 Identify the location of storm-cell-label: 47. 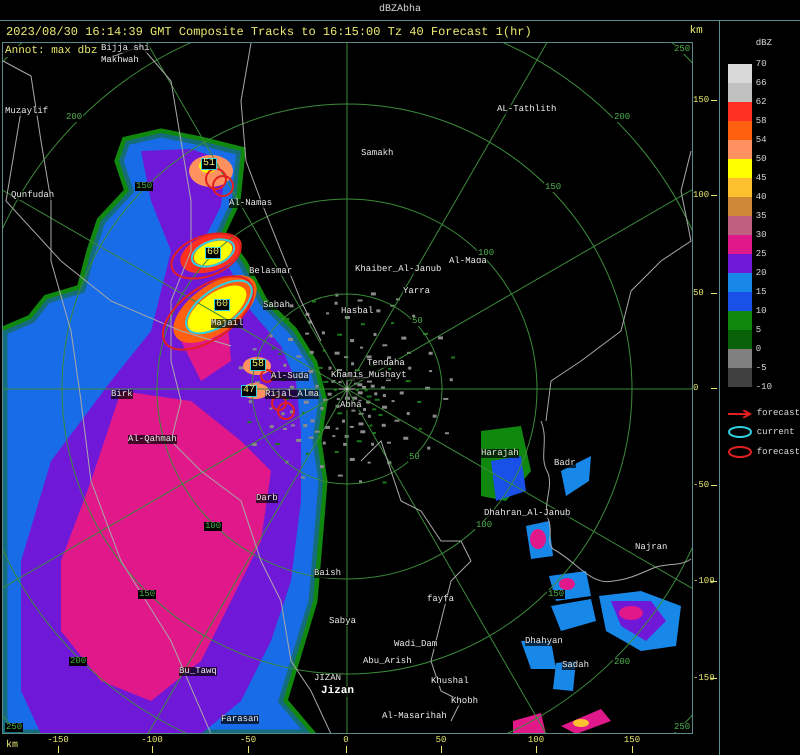
(249, 391).